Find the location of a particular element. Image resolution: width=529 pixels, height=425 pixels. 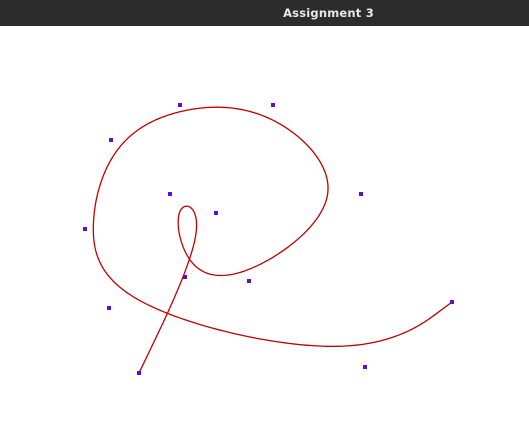

window-title: Assignment 3 is located at coordinates (328, 13).